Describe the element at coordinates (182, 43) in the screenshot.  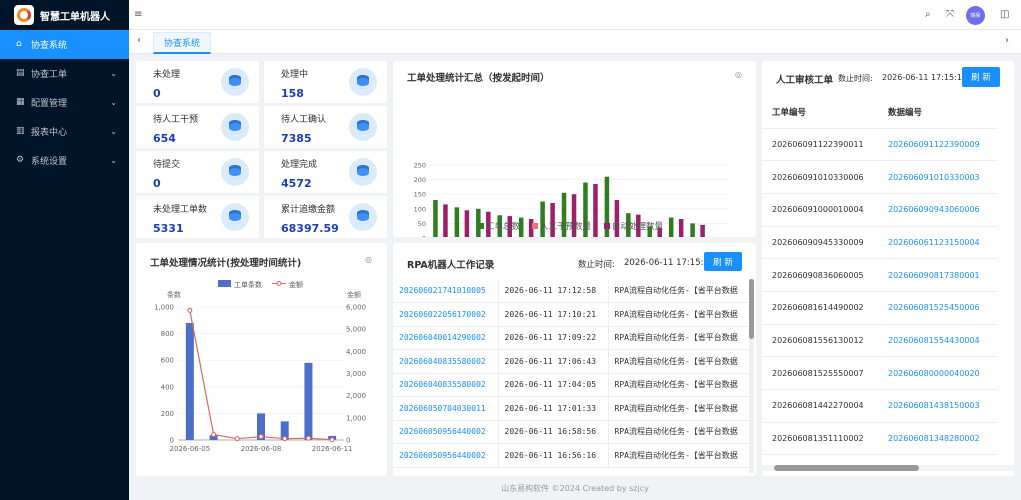
I see `tab-xccha: 协查系统` at that location.